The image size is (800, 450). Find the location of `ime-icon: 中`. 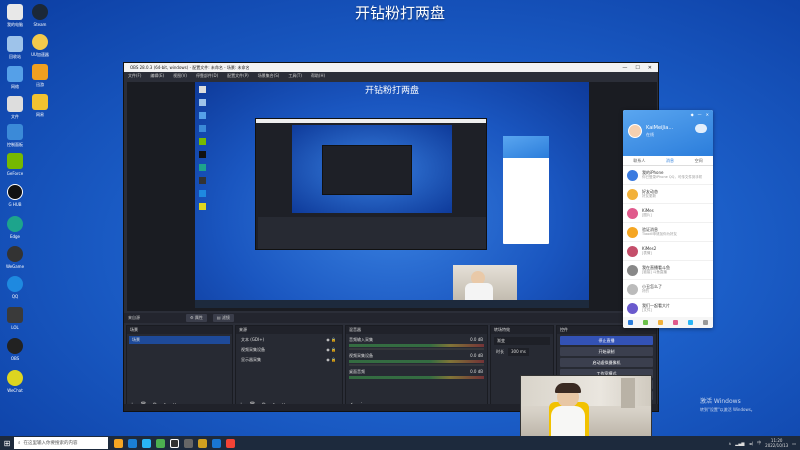

ime-icon: 中 is located at coordinates (759, 443).